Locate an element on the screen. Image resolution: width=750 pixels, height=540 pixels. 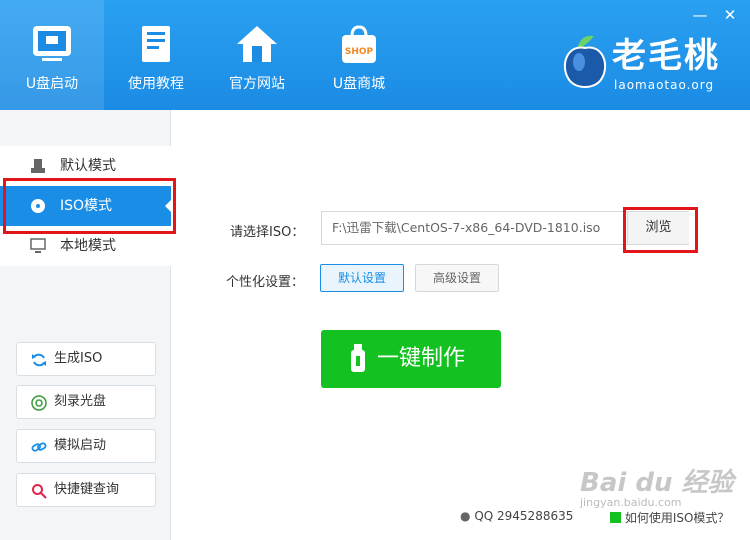
logo-name: 老毛桃 is located at coordinates (666, 56).